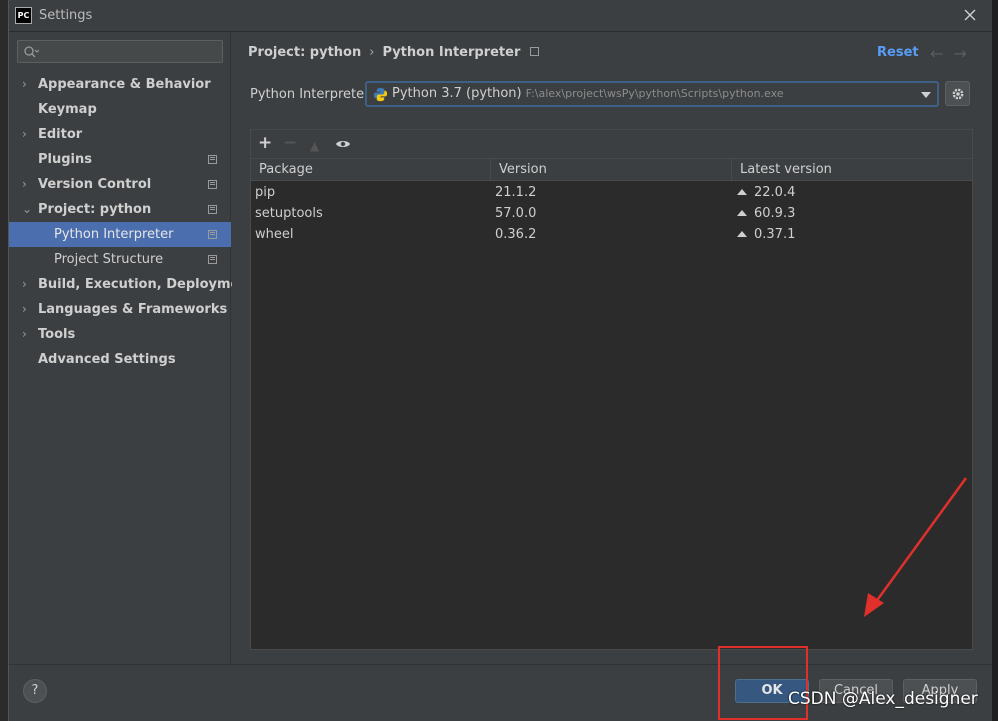 This screenshot has height=721, width=998. Describe the element at coordinates (501, 16) in the screenshot. I see `title-bar: PC Settings` at that location.